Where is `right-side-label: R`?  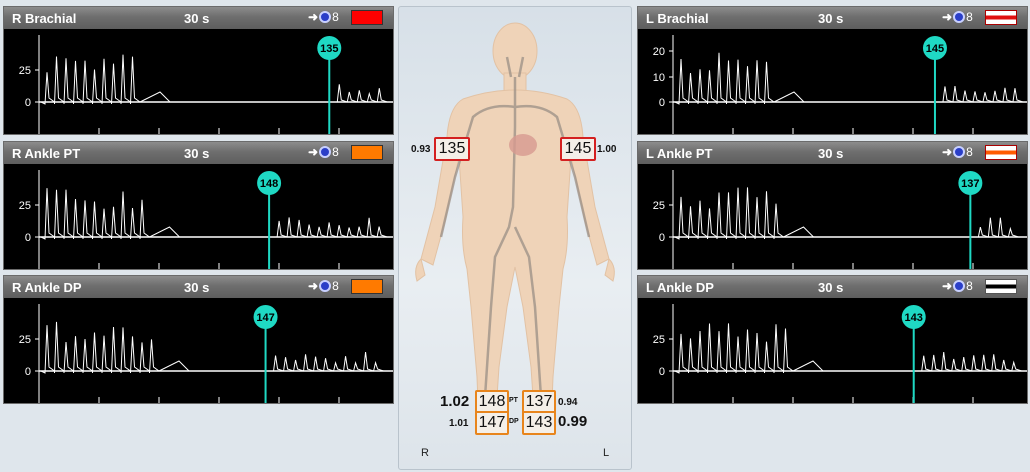 right-side-label: R is located at coordinates (425, 453).